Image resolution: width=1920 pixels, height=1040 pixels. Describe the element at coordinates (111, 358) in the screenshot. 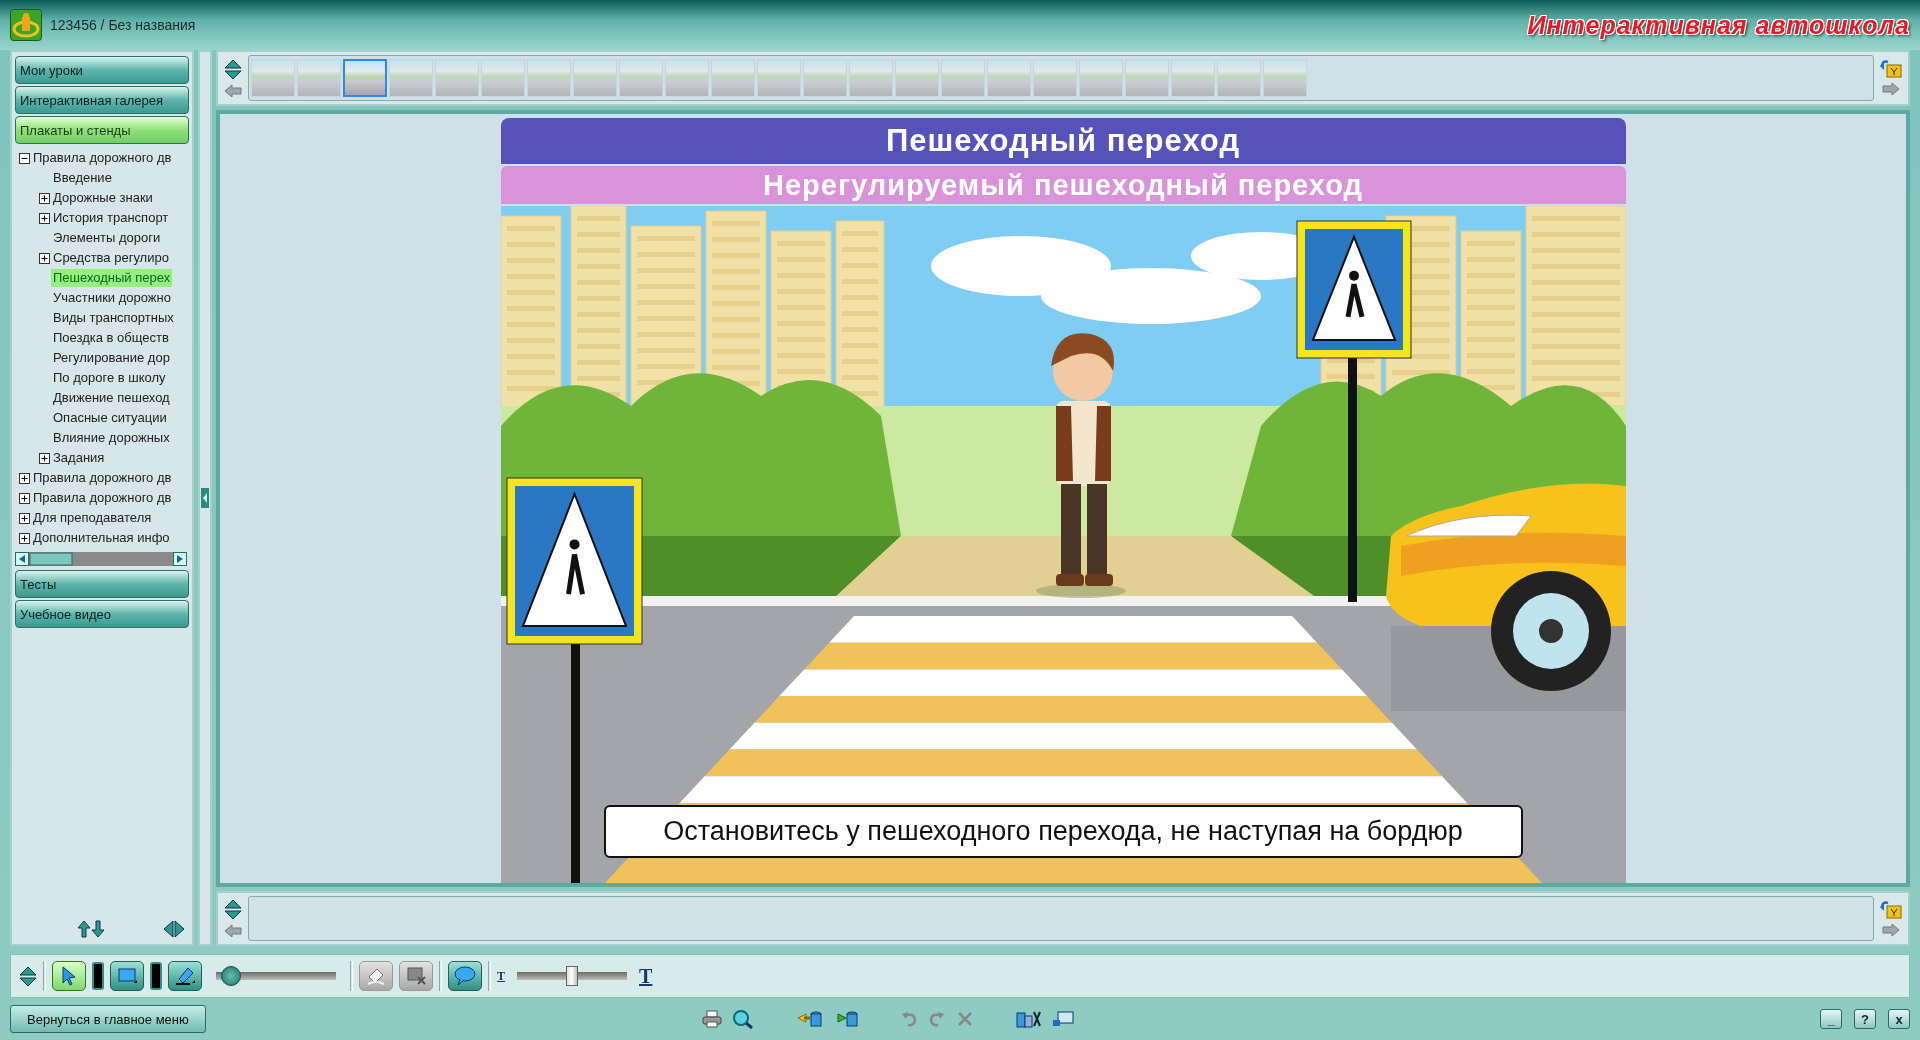

I see `tree-item: Регулирование дор` at that location.